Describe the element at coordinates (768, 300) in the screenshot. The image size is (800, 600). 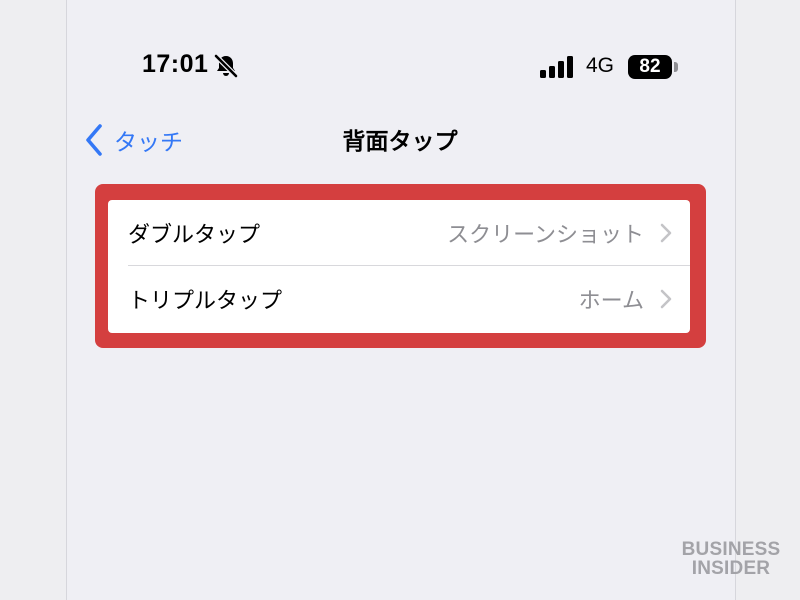
I see `background-right` at that location.